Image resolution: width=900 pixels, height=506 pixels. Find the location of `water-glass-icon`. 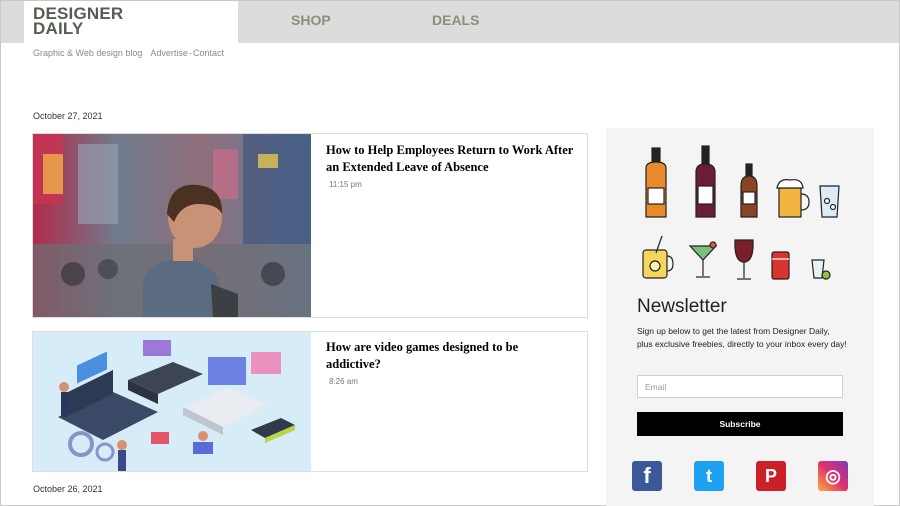

water-glass-icon is located at coordinates (829, 201).